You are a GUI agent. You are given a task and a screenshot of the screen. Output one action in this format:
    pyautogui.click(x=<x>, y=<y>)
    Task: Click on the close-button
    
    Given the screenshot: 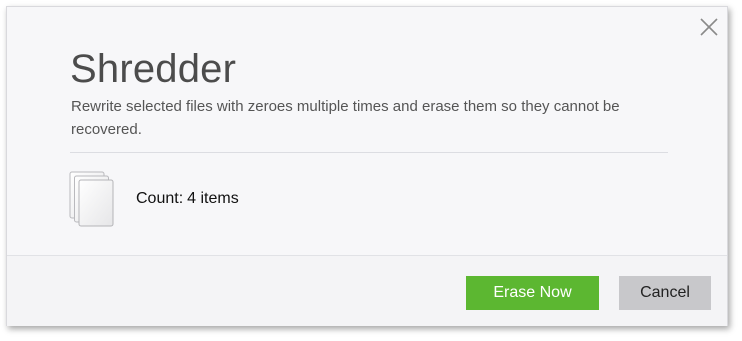 What is the action you would take?
    pyautogui.click(x=709, y=27)
    